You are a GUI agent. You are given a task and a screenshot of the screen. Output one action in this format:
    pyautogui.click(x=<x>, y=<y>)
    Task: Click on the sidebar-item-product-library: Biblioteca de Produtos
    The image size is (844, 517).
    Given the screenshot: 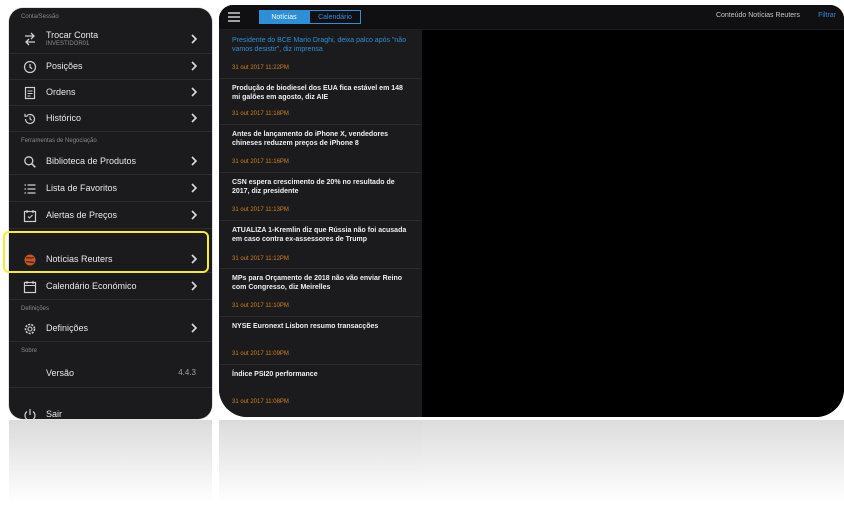 What is the action you would take?
    pyautogui.click(x=110, y=162)
    